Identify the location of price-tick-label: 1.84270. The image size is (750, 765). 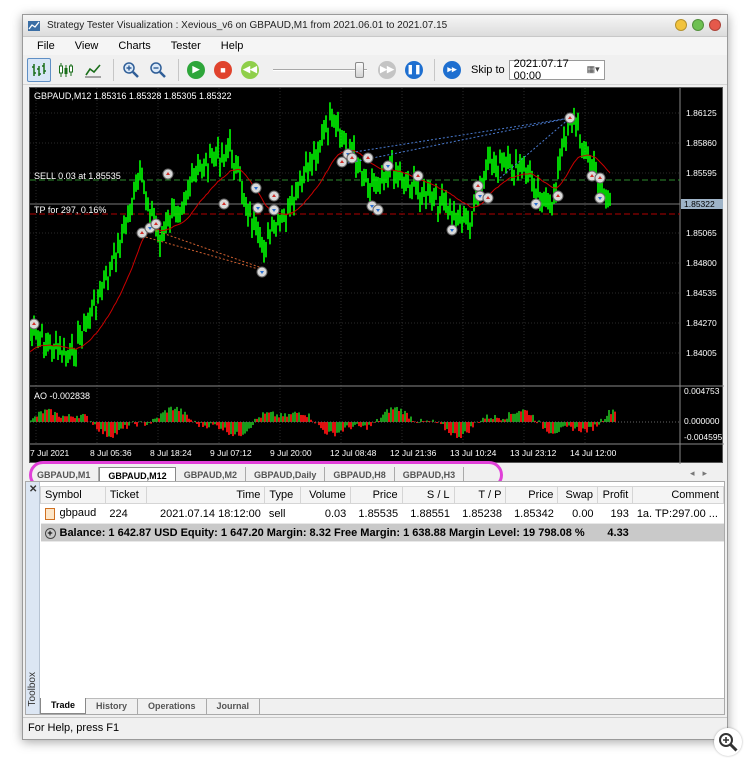
(701, 323).